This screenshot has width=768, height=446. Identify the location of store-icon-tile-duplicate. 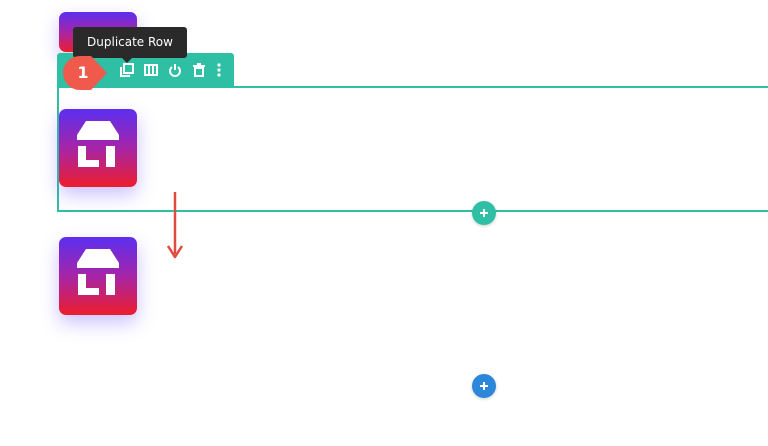
(98, 276).